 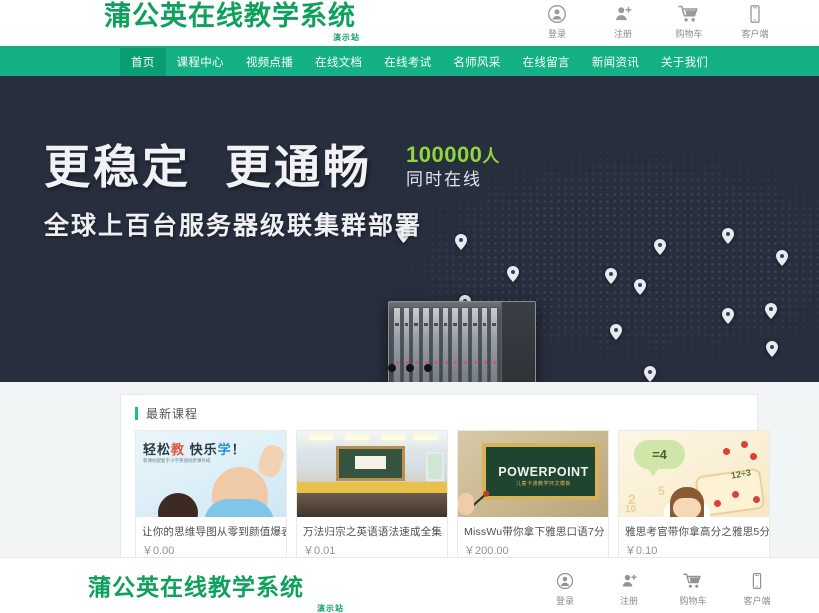 I want to click on banner-user-count: 100000, so click(x=444, y=154).